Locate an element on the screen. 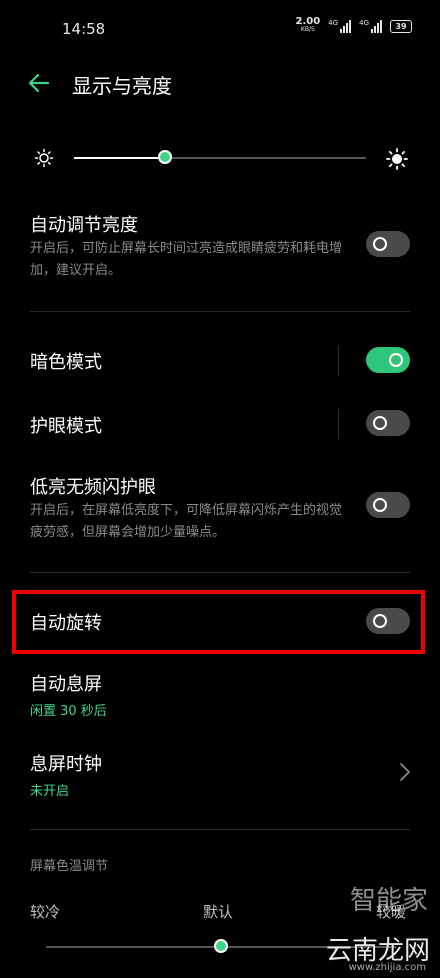 This screenshot has width=440, height=978. aod-clock-label: 息屏时钟 is located at coordinates (66, 763).